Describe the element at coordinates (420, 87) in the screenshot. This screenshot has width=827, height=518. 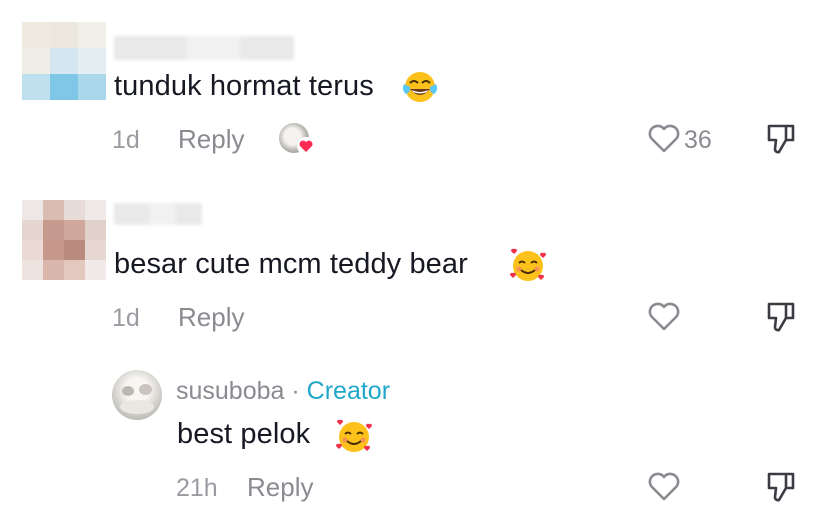
I see `face-with-tears-of-joy-icon` at that location.